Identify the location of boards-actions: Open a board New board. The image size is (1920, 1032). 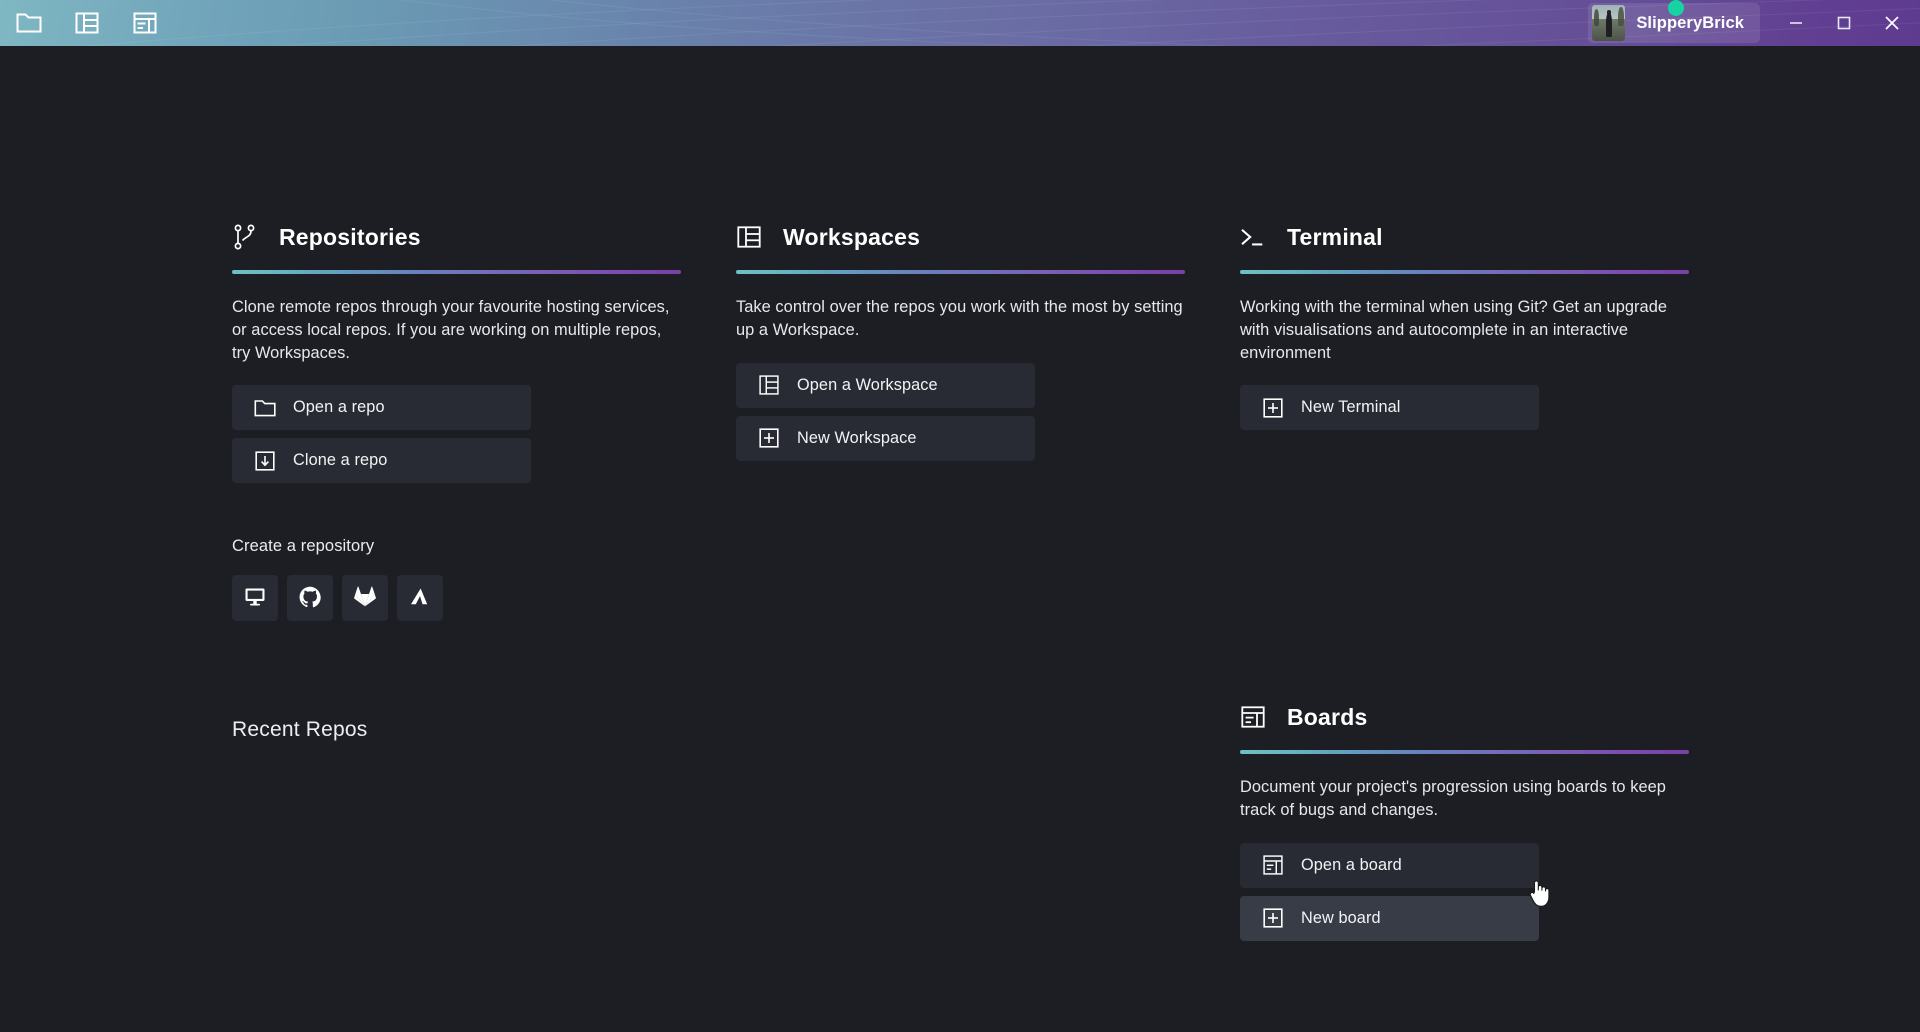
(1464, 891).